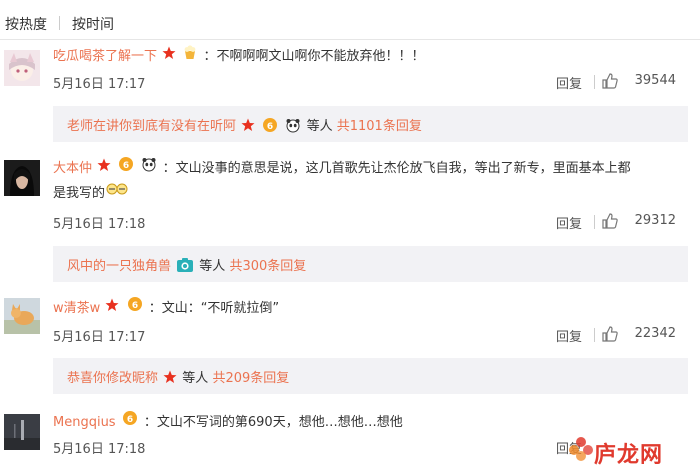 The width and height of the screenshot is (700, 469). What do you see at coordinates (581, 449) in the screenshot?
I see `flower-logo-icon` at bounding box center [581, 449].